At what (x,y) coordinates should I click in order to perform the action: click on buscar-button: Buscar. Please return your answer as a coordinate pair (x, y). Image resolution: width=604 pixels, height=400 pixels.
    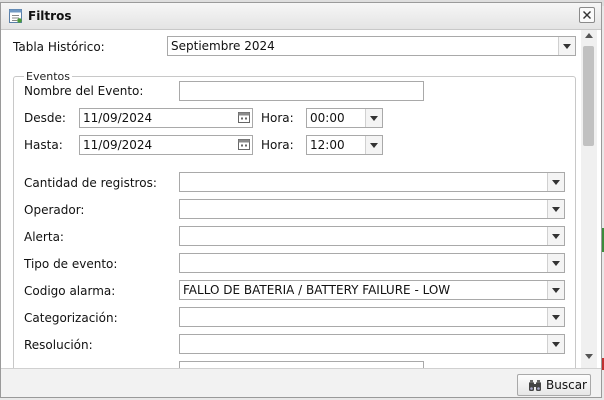
    Looking at the image, I should click on (554, 385).